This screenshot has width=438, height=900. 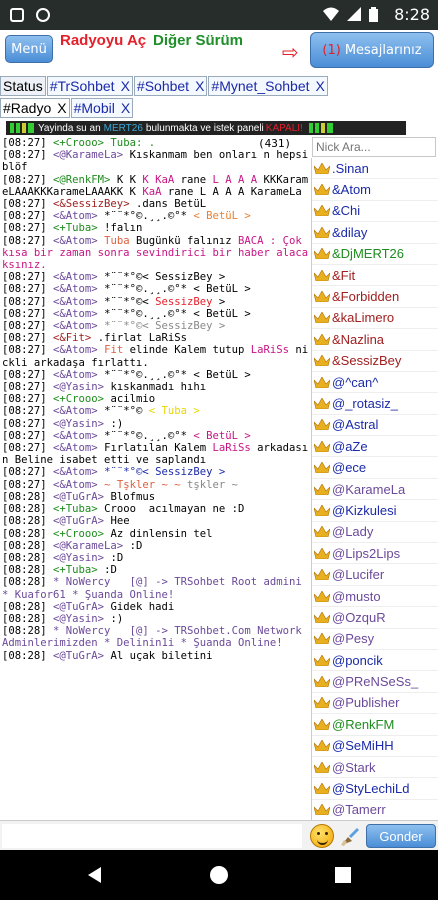 What do you see at coordinates (156, 546) in the screenshot?
I see `chat-line: [08:28] <@KarameLa> :D` at bounding box center [156, 546].